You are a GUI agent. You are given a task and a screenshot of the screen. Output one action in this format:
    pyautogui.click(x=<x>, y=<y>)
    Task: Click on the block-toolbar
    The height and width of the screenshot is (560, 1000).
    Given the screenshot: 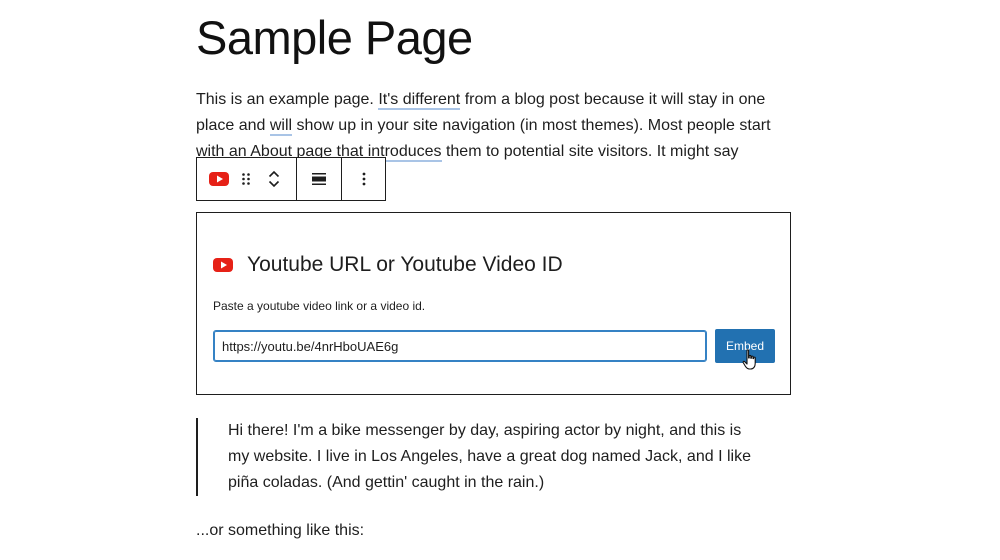 What is the action you would take?
    pyautogui.click(x=291, y=179)
    